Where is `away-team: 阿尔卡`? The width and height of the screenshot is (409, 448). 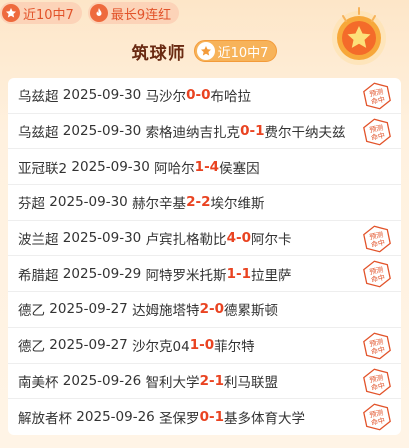
away-team: 阿尔卡 is located at coordinates (271, 240).